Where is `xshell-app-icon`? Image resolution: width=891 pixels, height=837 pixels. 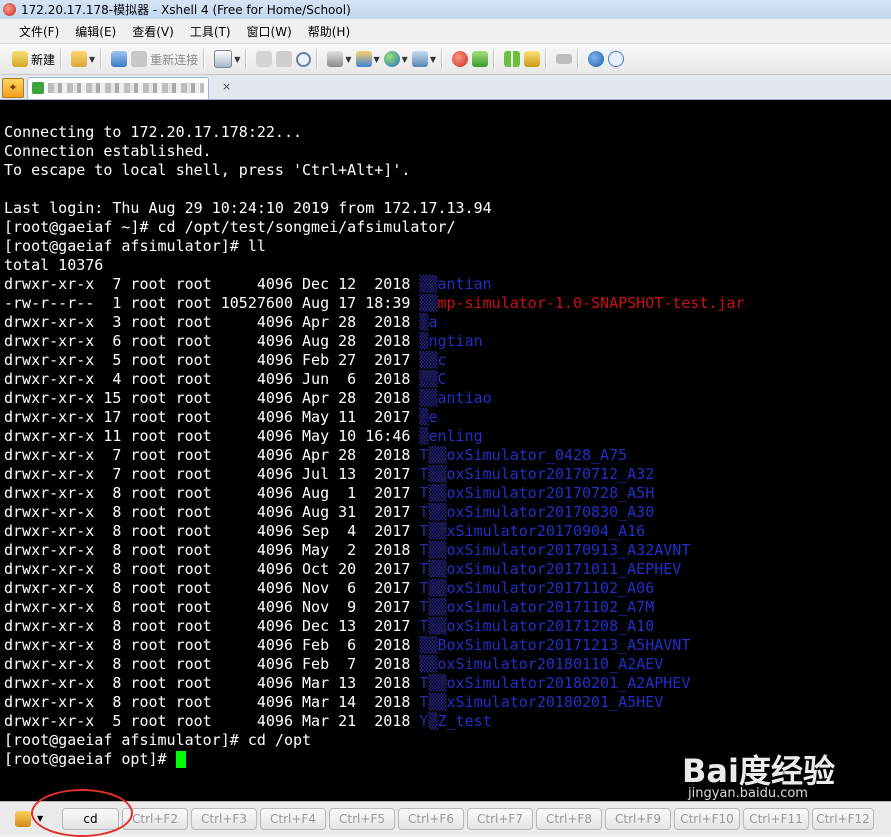 xshell-app-icon is located at coordinates (9, 9).